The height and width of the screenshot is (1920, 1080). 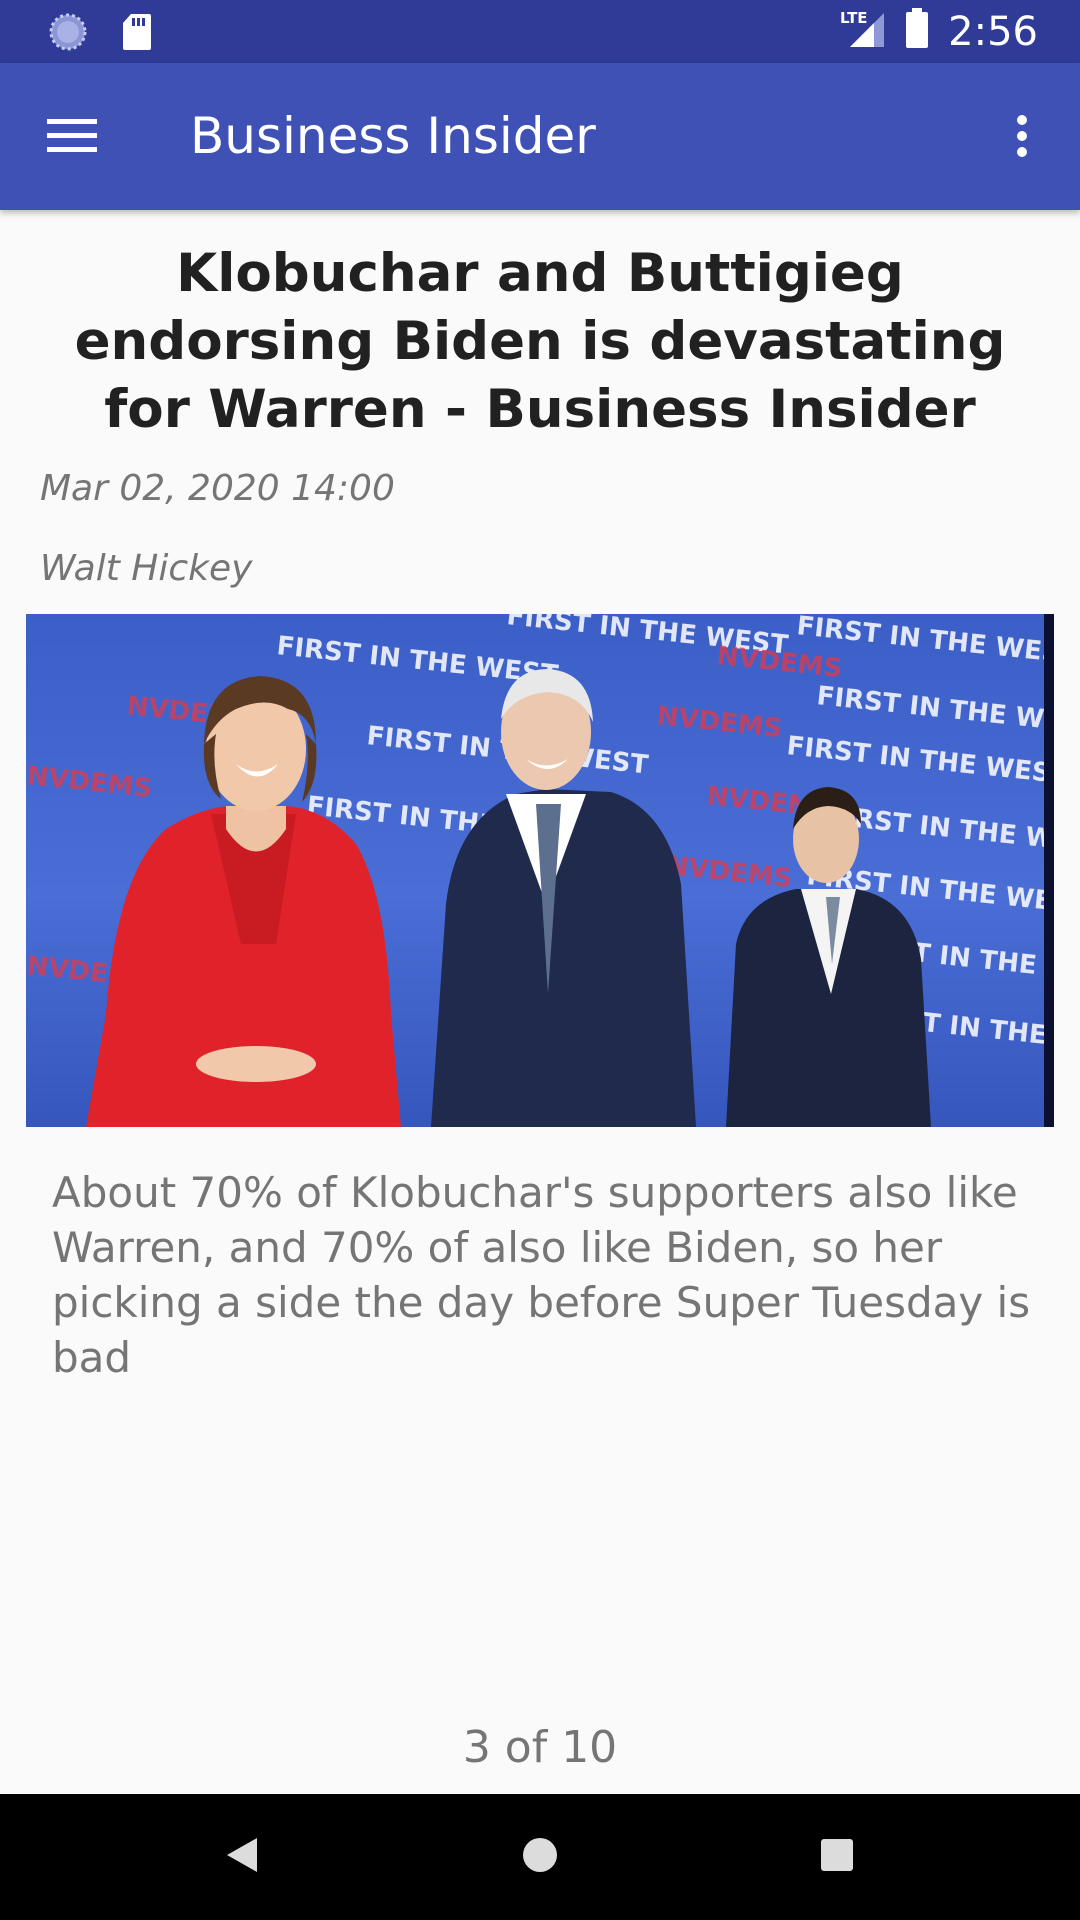 I want to click on recents-button, so click(x=837, y=1857).